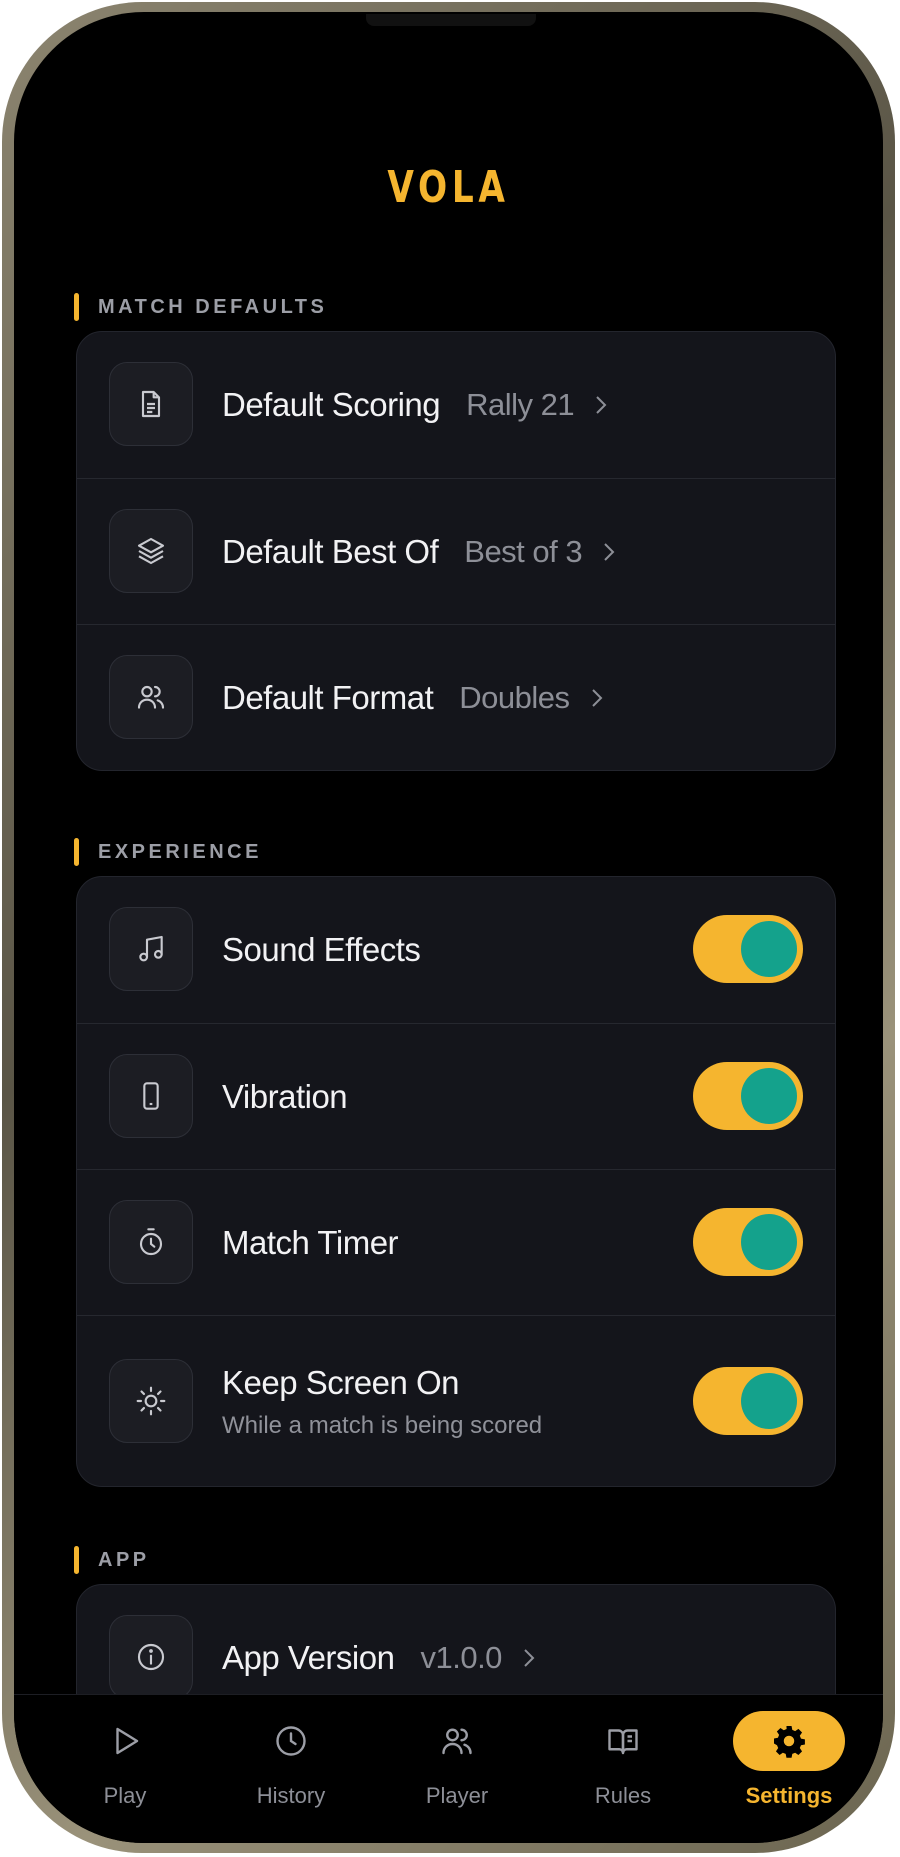  I want to click on sound-effects-row: Sound Effects, so click(456, 950).